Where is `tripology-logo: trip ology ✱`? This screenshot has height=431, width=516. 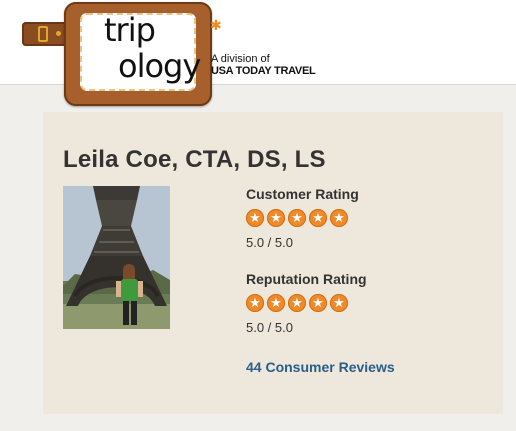 tripology-logo: trip ology ✱ is located at coordinates (143, 54).